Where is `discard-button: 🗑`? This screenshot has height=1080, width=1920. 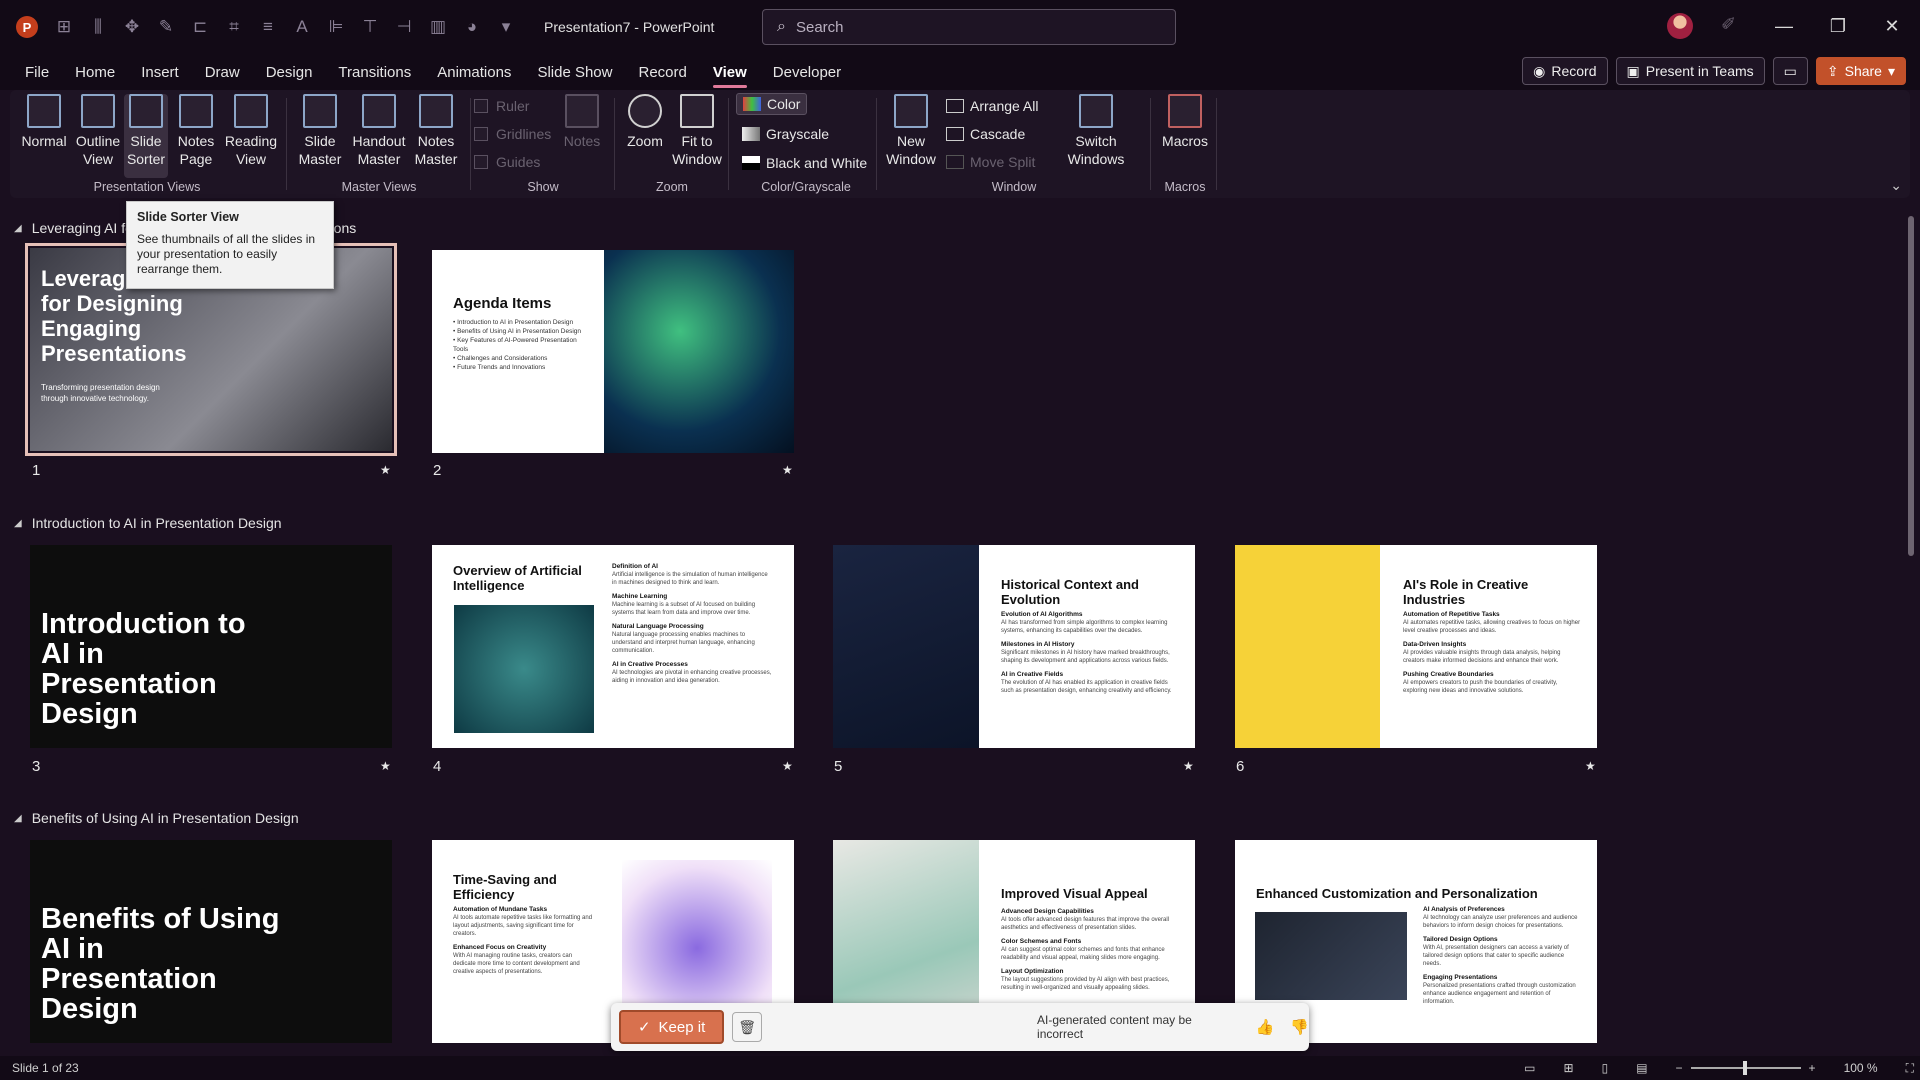
discard-button: 🗑 is located at coordinates (747, 1027).